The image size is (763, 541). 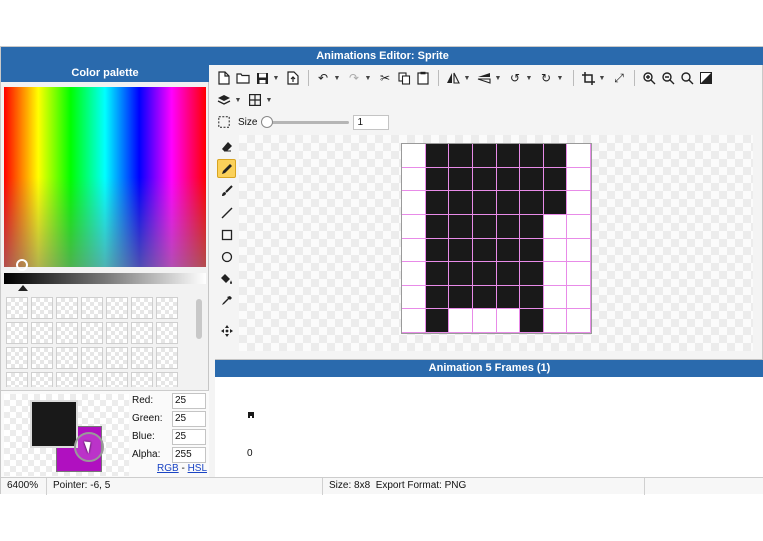 I want to click on selection-icon, so click(x=224, y=122).